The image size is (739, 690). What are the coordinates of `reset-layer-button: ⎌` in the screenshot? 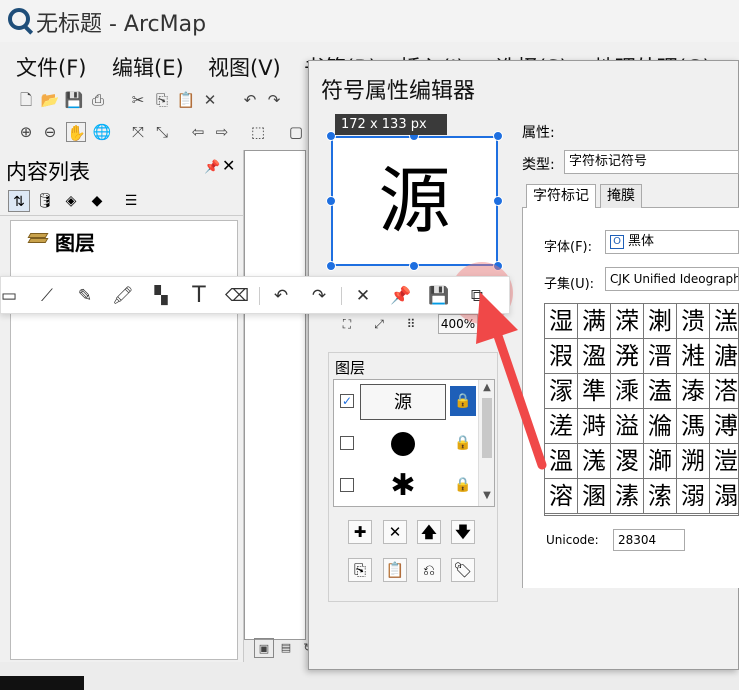 It's located at (429, 570).